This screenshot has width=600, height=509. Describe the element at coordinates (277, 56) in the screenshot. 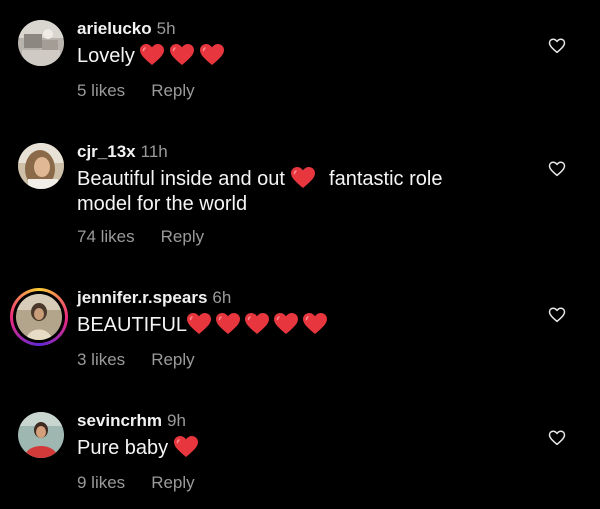

I see `comment-text: Lovely` at that location.